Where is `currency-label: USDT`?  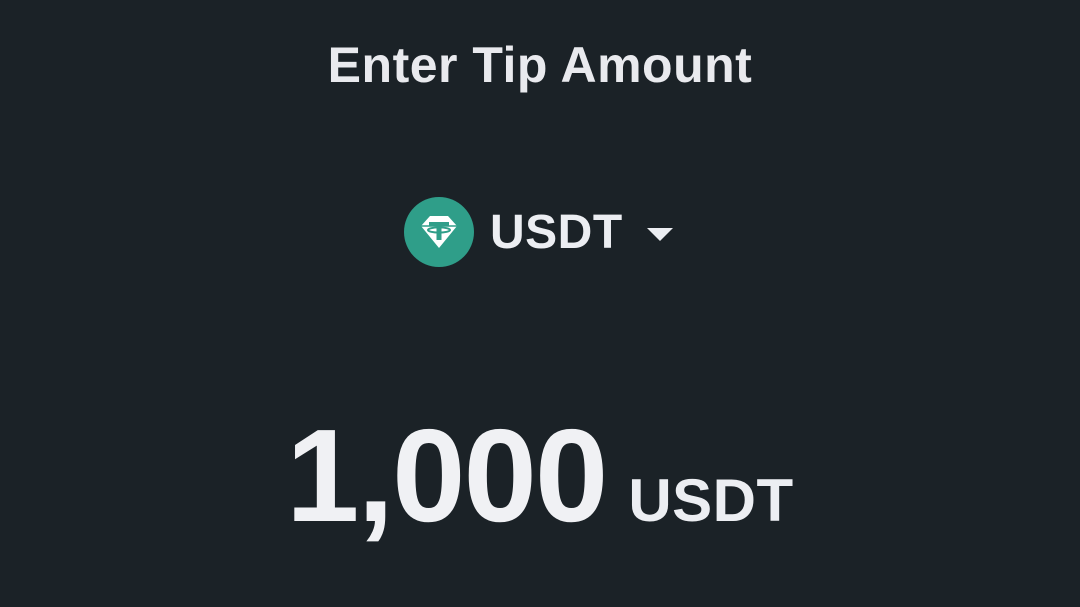 currency-label: USDT is located at coordinates (556, 232).